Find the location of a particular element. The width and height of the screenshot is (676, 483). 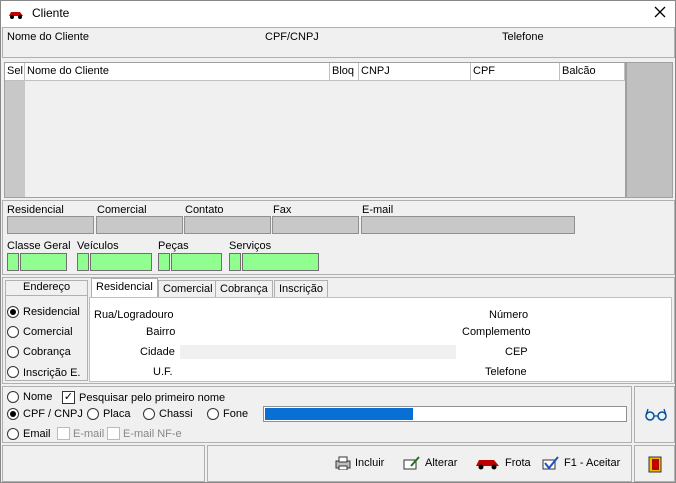

complemento-label: Complemento is located at coordinates (496, 332).